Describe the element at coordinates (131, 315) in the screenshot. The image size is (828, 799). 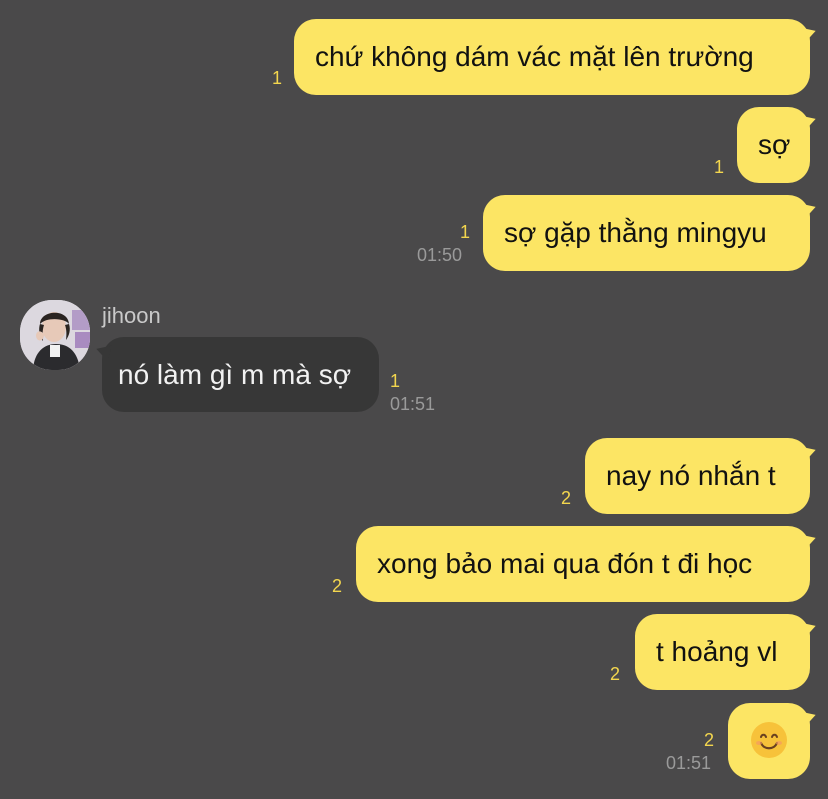
I see `sender-name: jihoon` at that location.